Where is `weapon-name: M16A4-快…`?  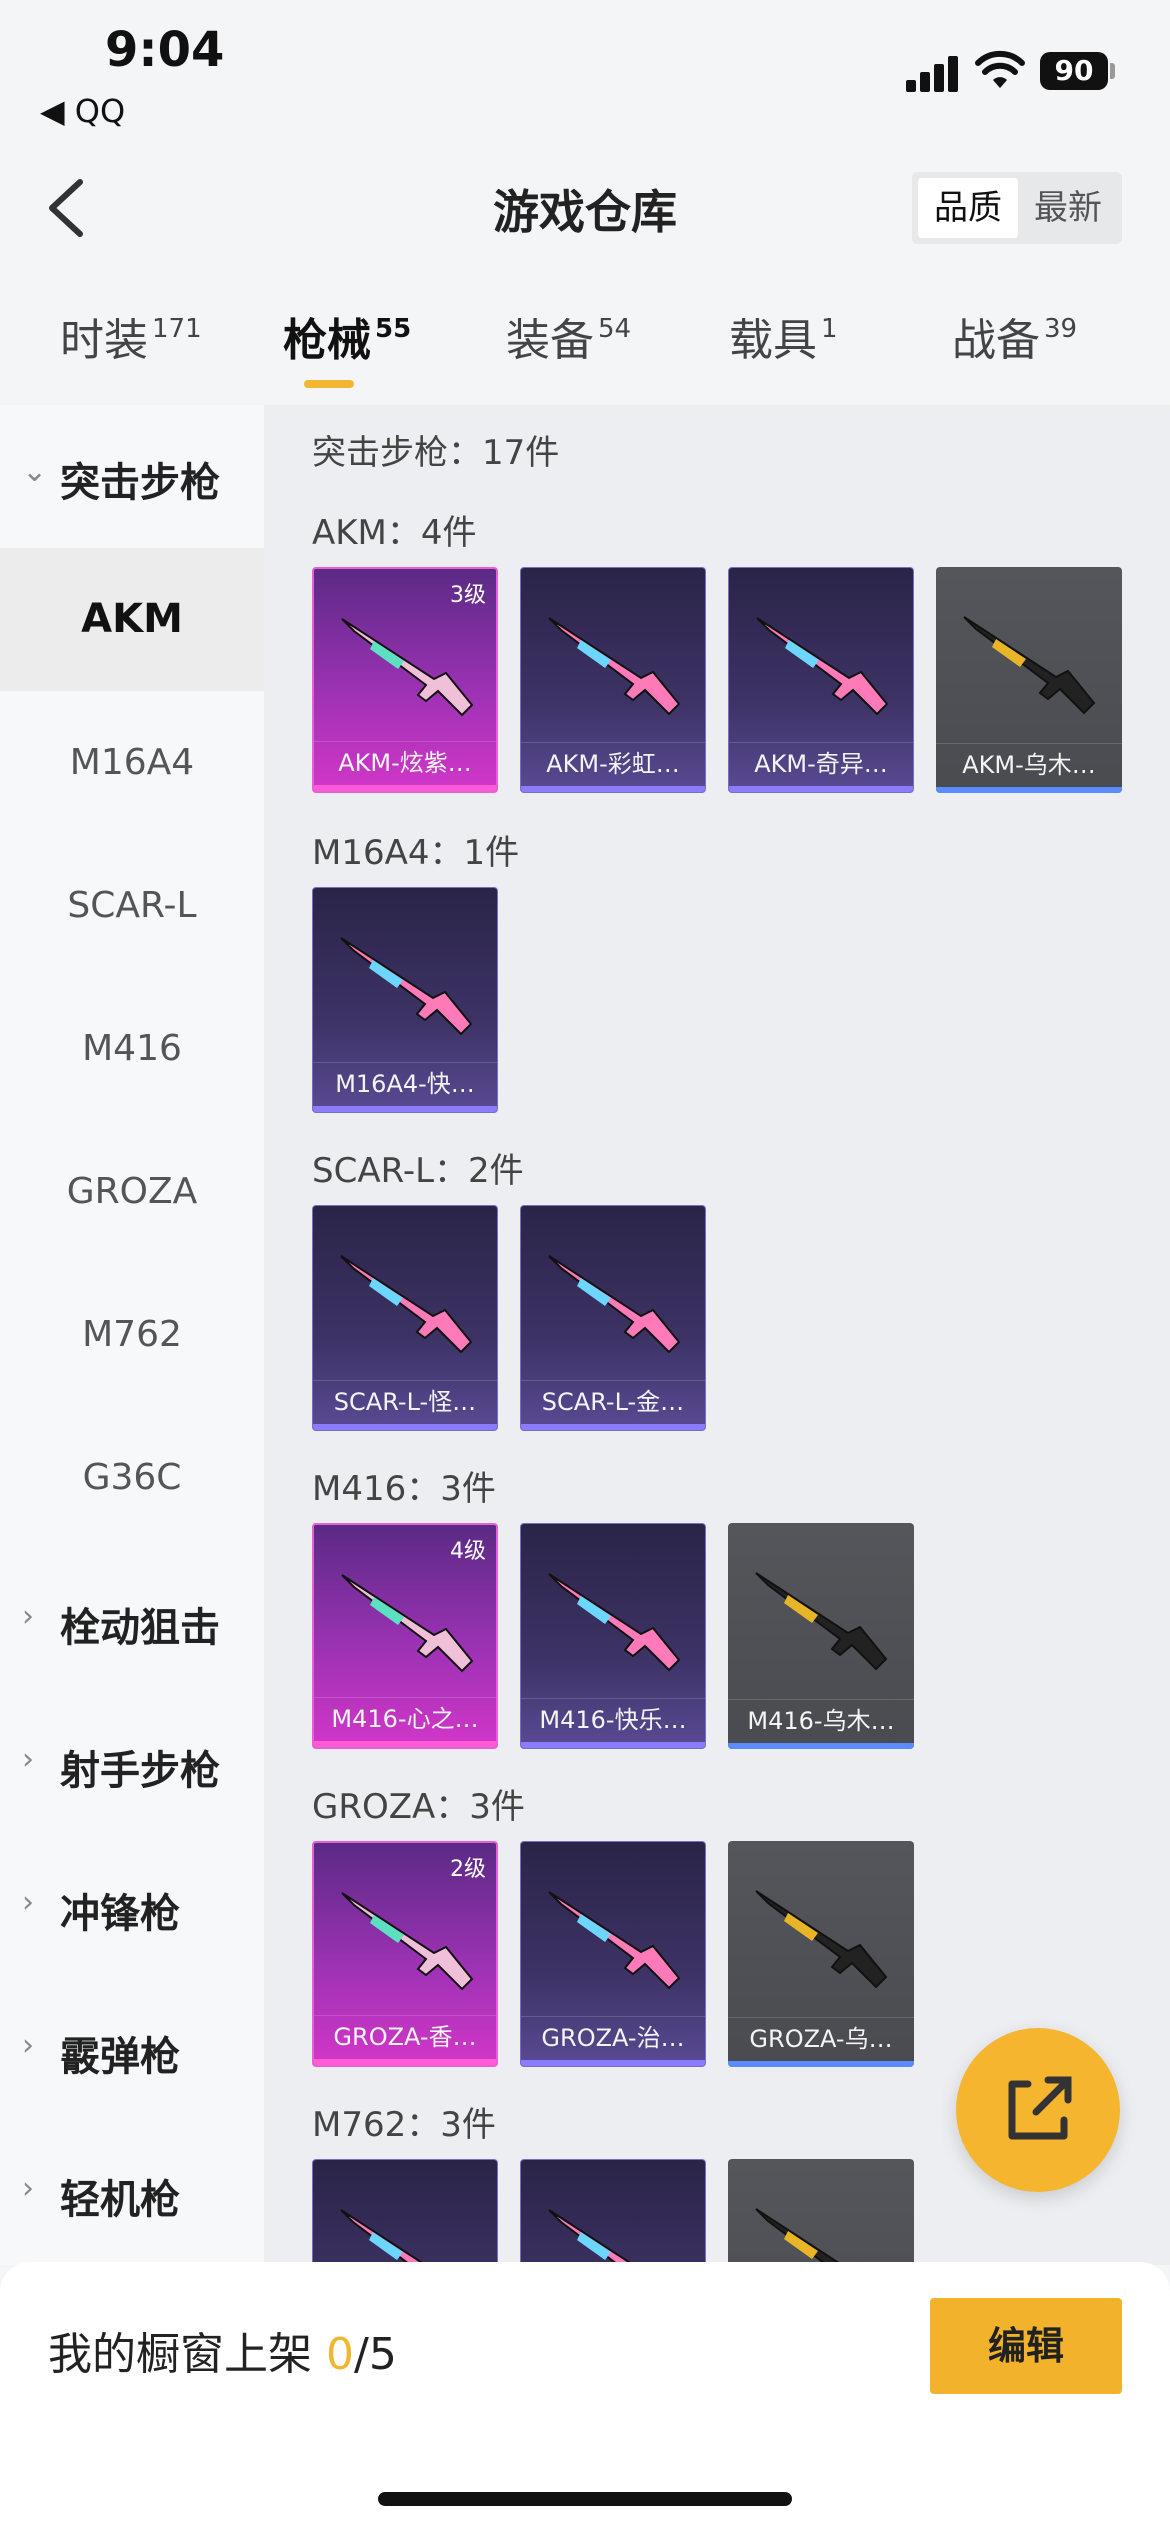
weapon-name: M16A4-快… is located at coordinates (405, 1083).